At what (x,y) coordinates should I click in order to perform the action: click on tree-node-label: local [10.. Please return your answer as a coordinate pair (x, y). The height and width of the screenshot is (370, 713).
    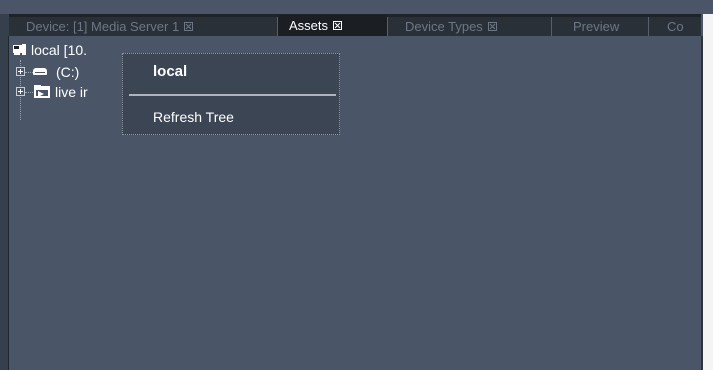
    Looking at the image, I should click on (59, 50).